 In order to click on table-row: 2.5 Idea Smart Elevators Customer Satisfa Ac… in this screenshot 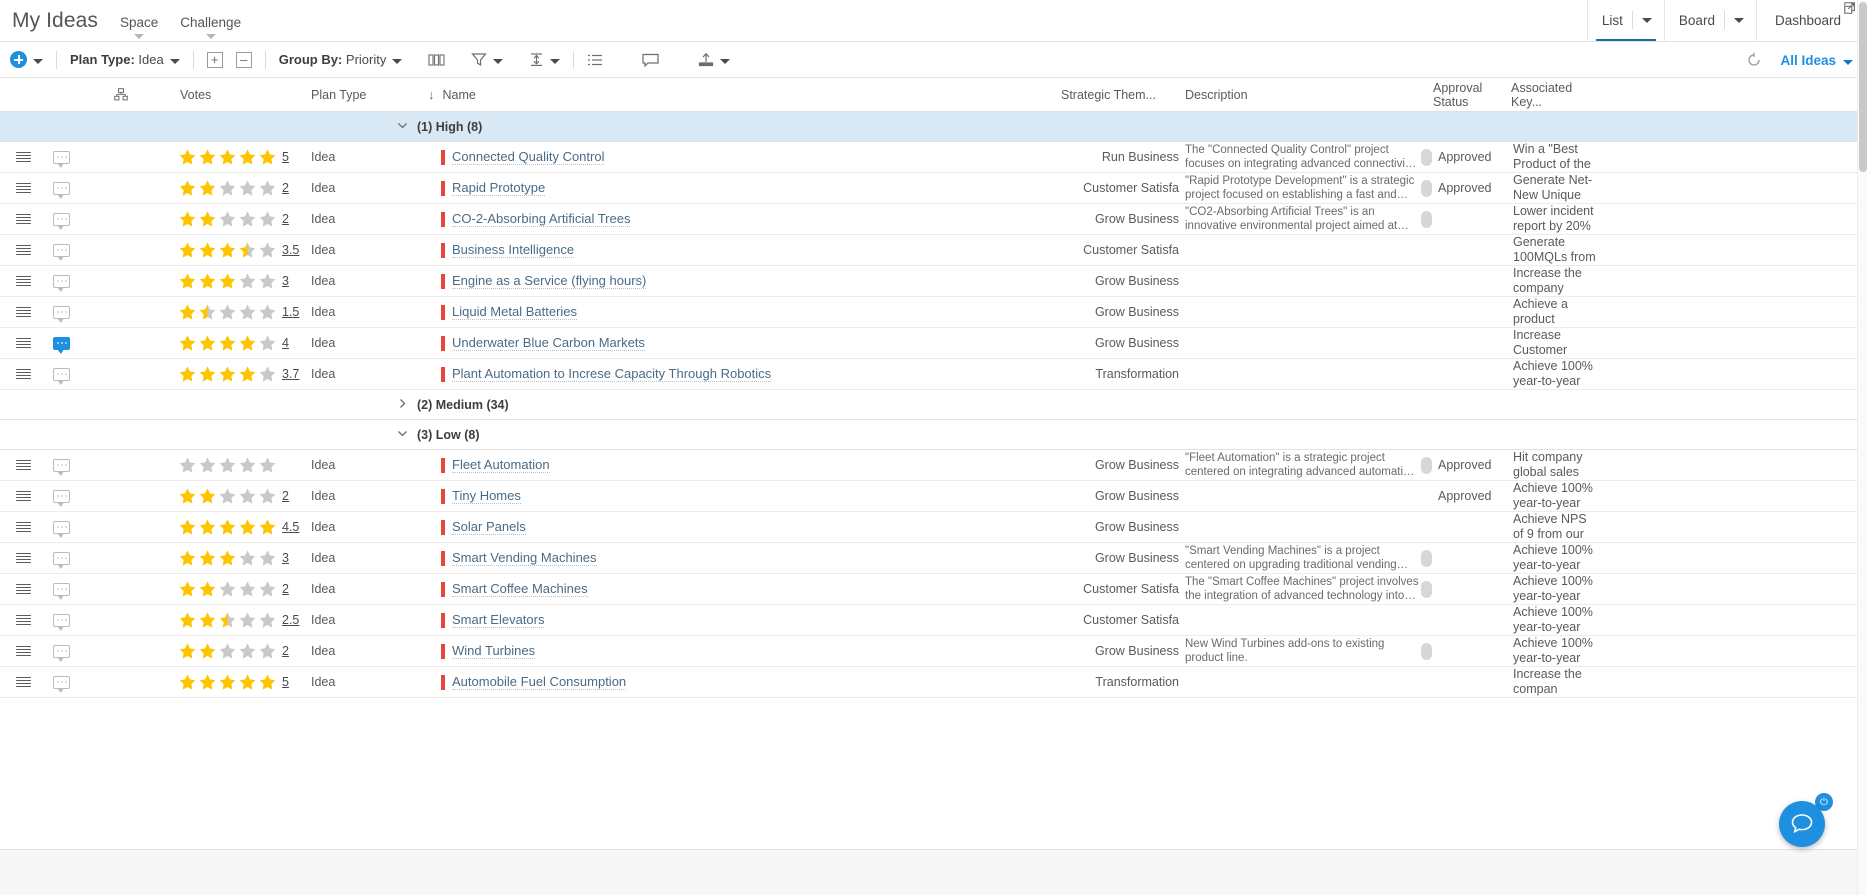, I will do `click(933, 620)`.